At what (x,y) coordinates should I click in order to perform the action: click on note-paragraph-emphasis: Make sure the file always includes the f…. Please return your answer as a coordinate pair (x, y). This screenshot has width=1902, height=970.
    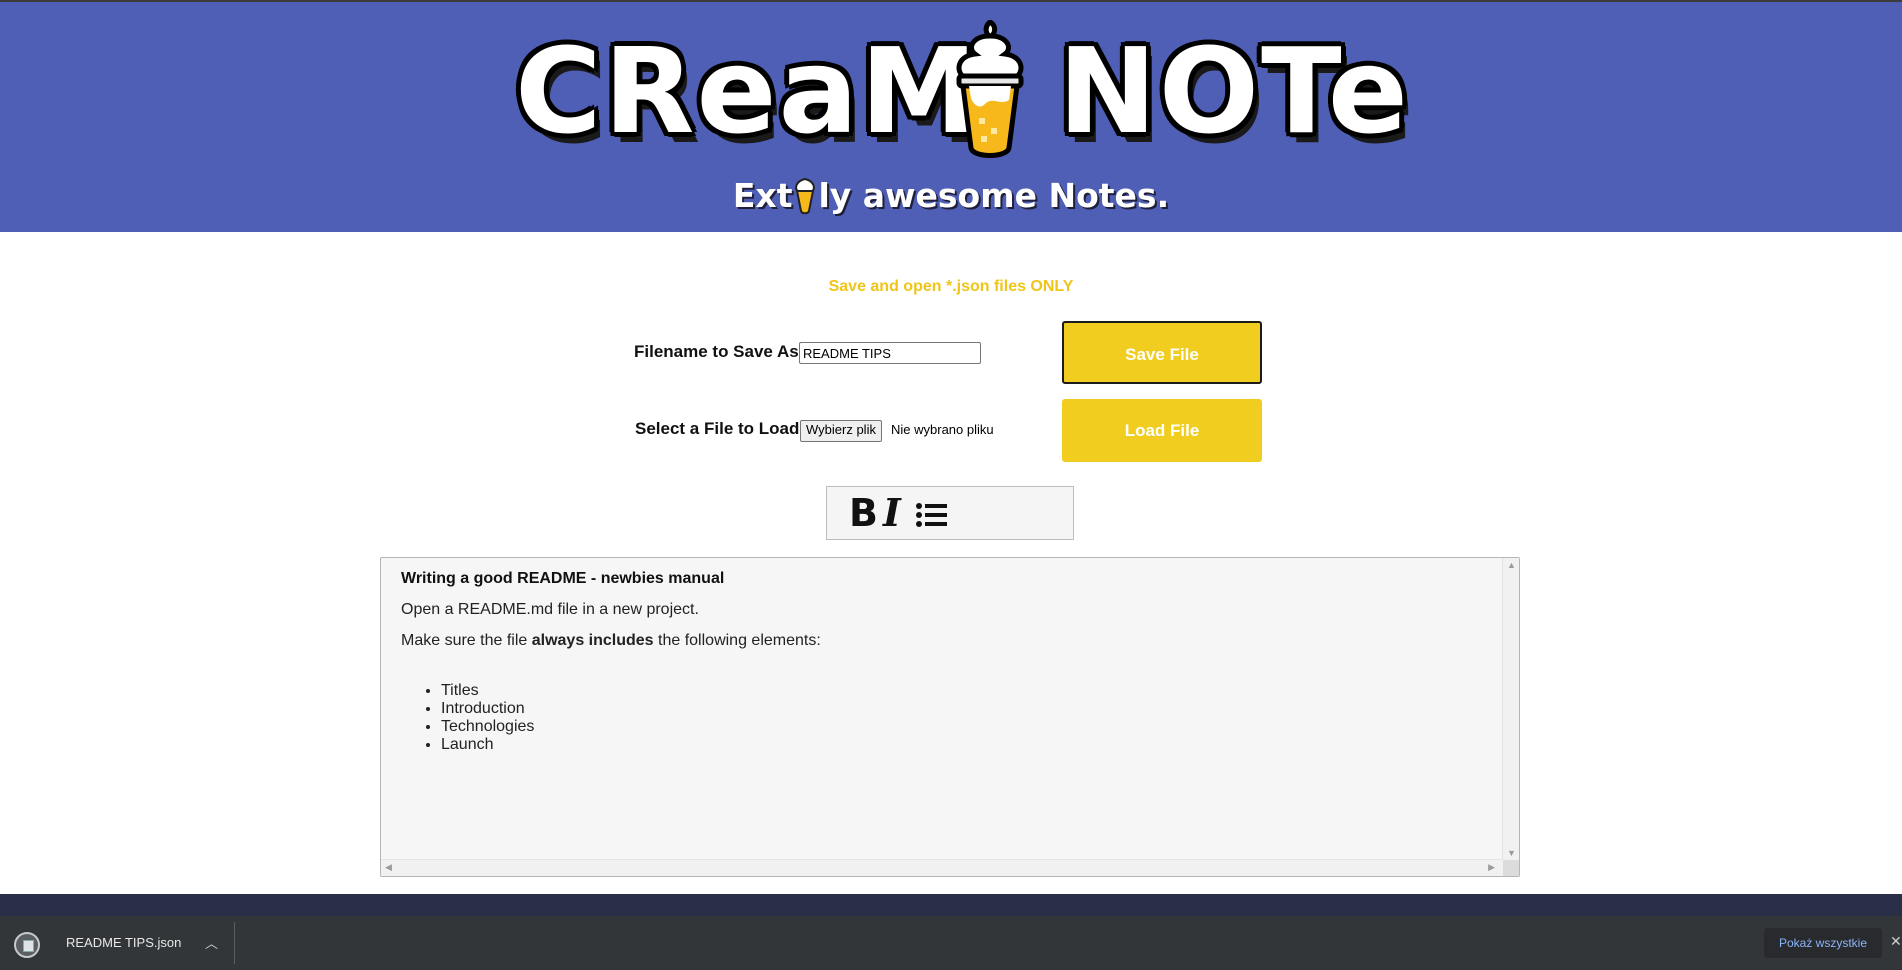
    Looking at the image, I should click on (945, 641).